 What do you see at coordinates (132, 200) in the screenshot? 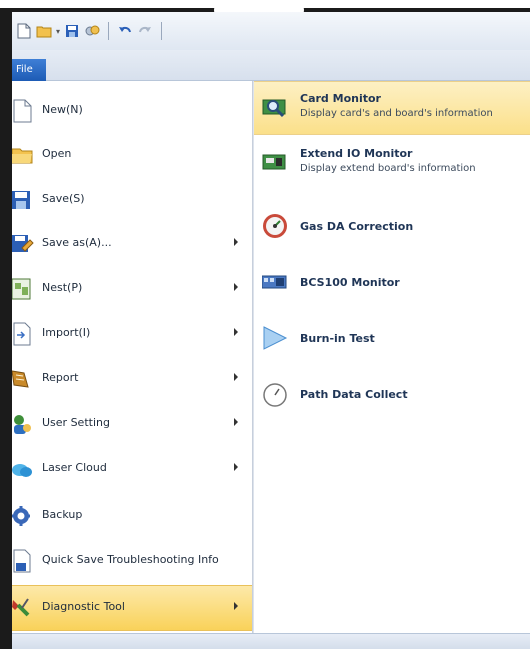
I see `menu-item-save: Save(S)` at bounding box center [132, 200].